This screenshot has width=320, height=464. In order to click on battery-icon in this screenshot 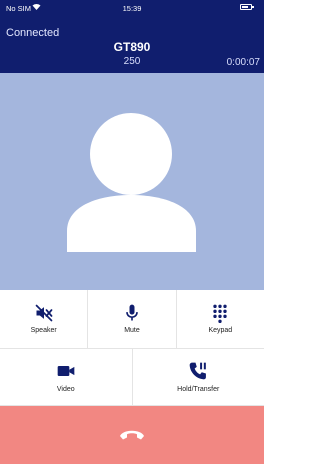, I will do `click(247, 7)`.